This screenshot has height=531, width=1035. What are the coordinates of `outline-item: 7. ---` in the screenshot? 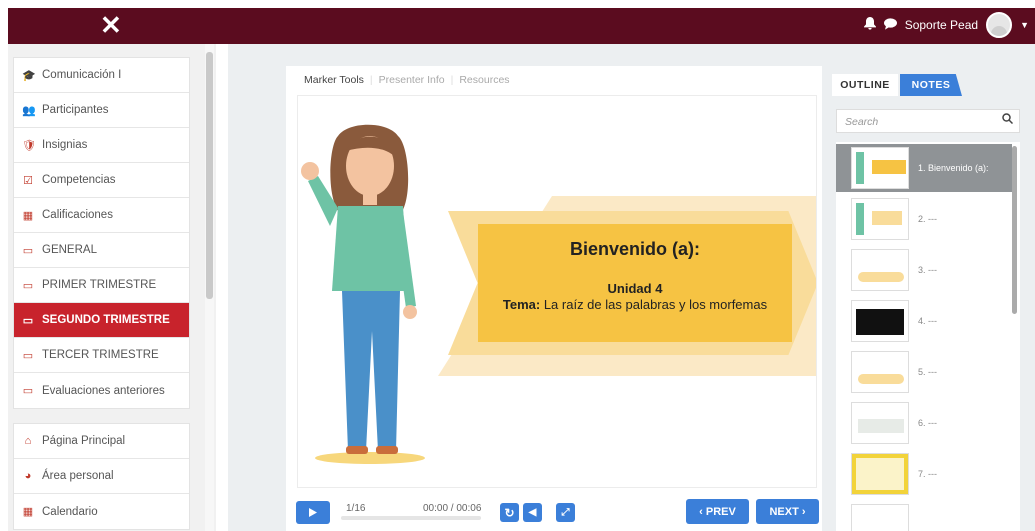 It's located at (924, 474).